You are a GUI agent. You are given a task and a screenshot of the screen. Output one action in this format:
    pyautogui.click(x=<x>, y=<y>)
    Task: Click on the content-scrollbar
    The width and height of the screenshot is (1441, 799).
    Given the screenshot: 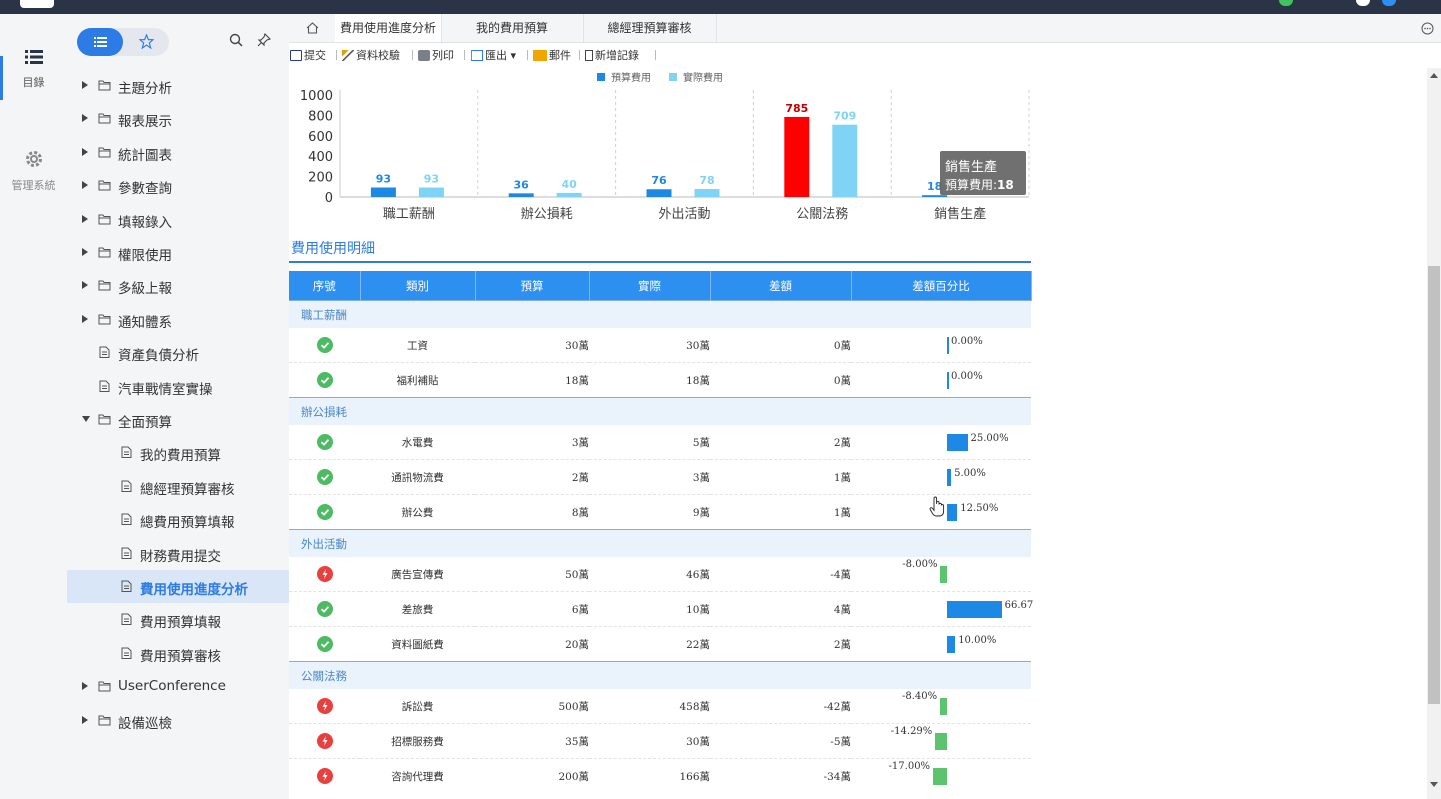 What is the action you would take?
    pyautogui.click(x=1434, y=433)
    